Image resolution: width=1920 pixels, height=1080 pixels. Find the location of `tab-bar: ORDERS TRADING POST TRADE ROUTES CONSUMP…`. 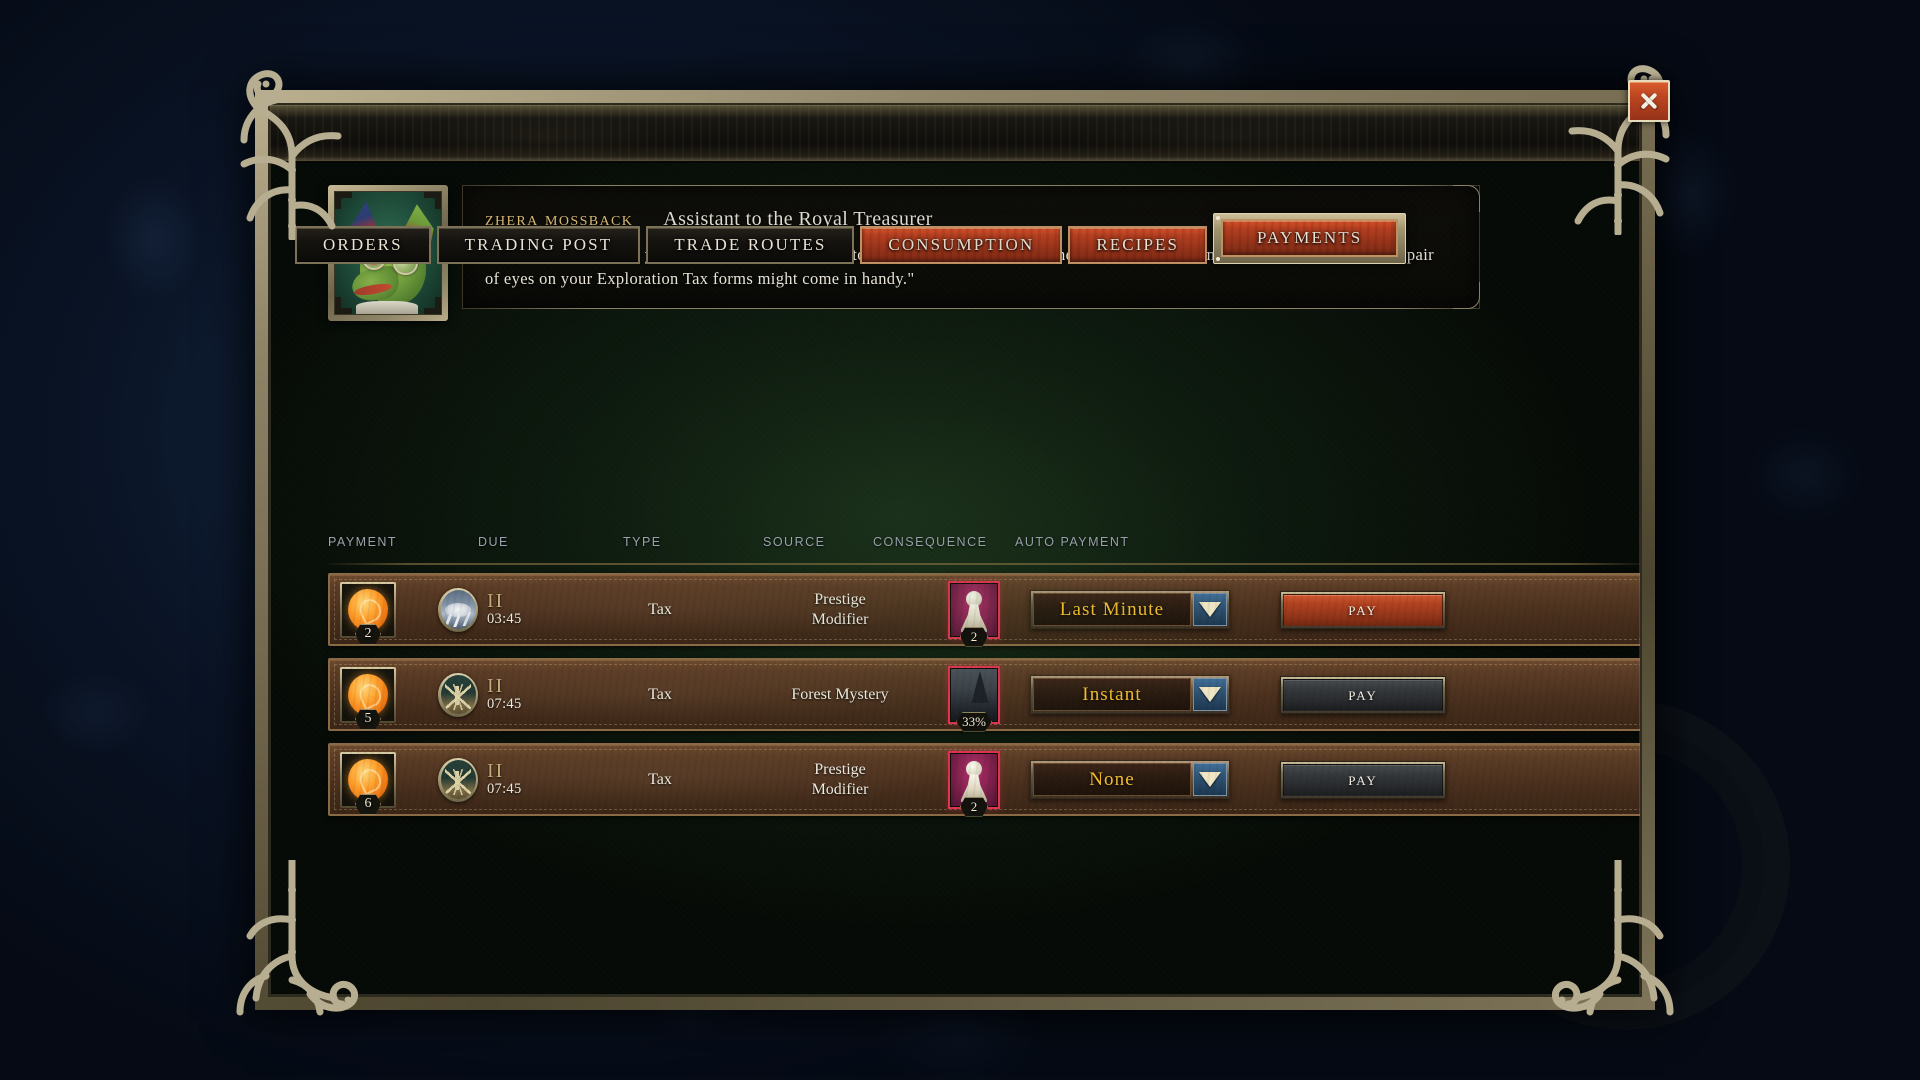

tab-bar: ORDERS TRADING POST TRADE ROUTES CONSUMP… is located at coordinates (851, 238).